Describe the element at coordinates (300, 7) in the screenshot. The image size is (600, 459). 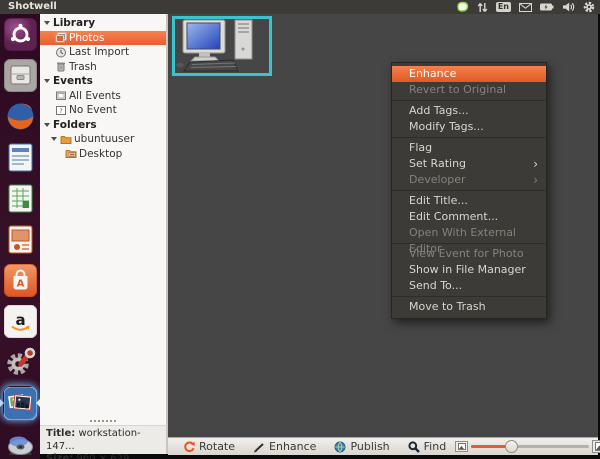
I see `top-panel: Shotwell En` at that location.